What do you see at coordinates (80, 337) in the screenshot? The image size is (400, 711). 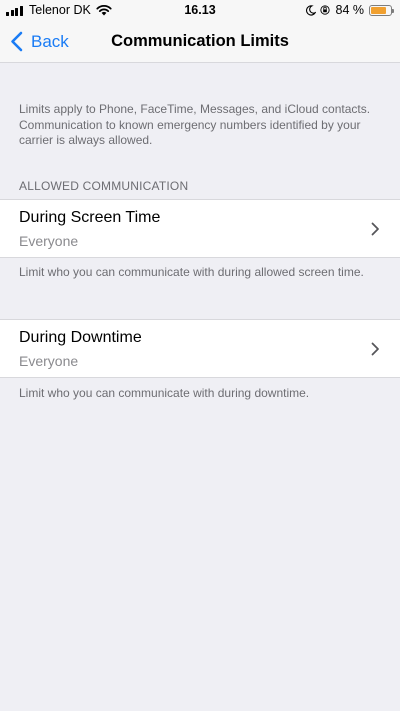 I see `row-title: During Downtime` at bounding box center [80, 337].